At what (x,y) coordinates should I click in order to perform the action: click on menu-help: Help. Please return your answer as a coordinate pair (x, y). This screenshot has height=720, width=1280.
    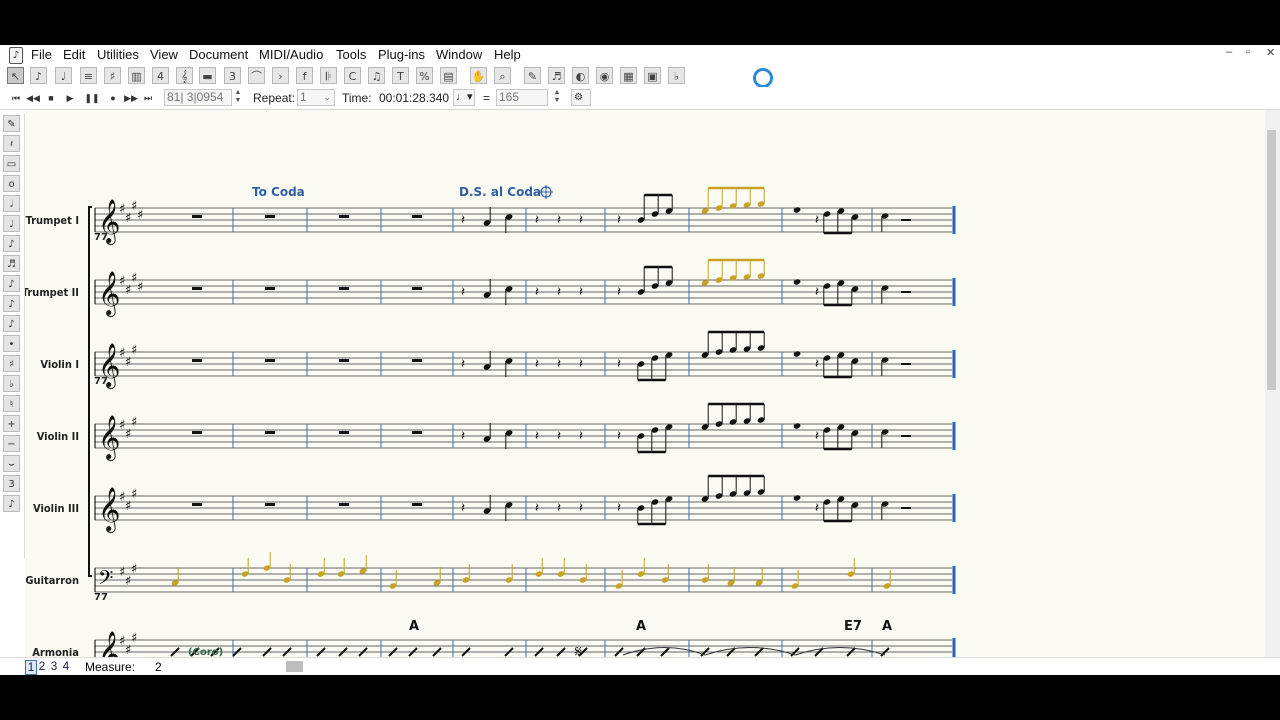
    Looking at the image, I should click on (507, 54).